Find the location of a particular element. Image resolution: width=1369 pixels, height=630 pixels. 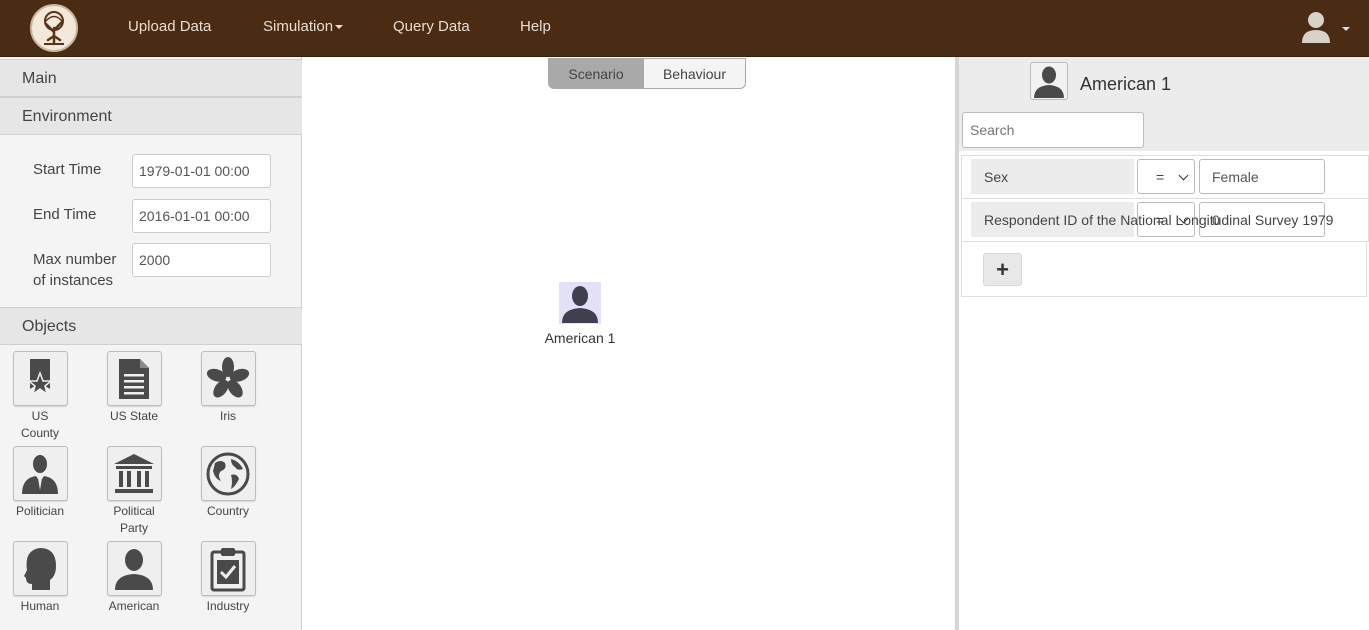

nav-help: Help is located at coordinates (535, 26).